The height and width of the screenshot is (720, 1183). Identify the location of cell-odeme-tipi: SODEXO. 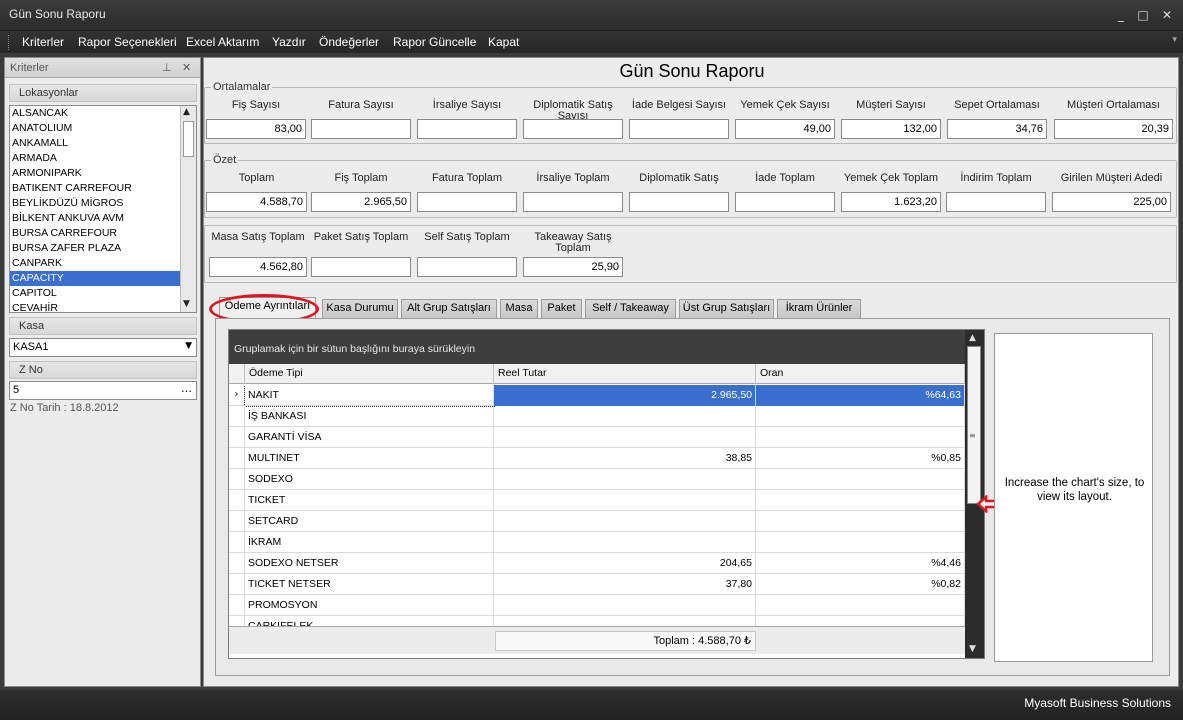
(369, 479).